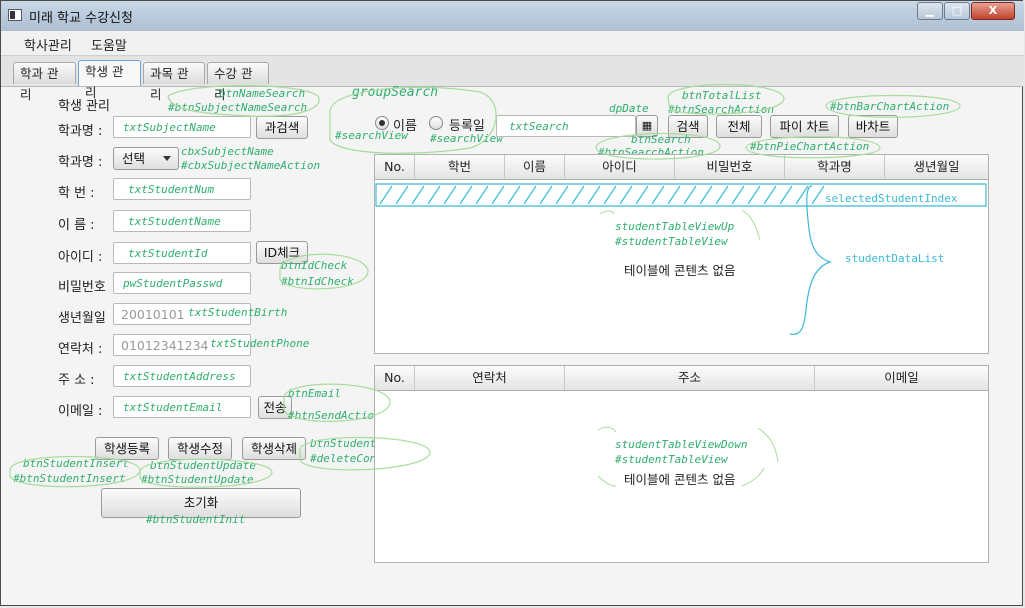  Describe the element at coordinates (76, 380) in the screenshot. I see `label-address: 주 소 :` at that location.